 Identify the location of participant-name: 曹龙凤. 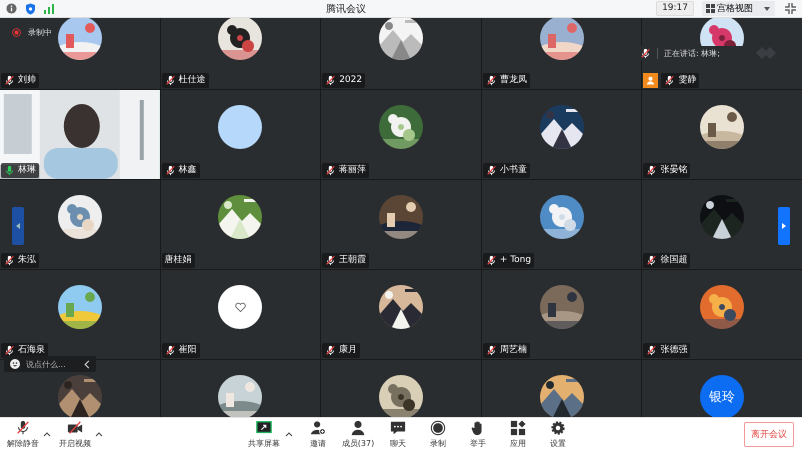
(506, 80).